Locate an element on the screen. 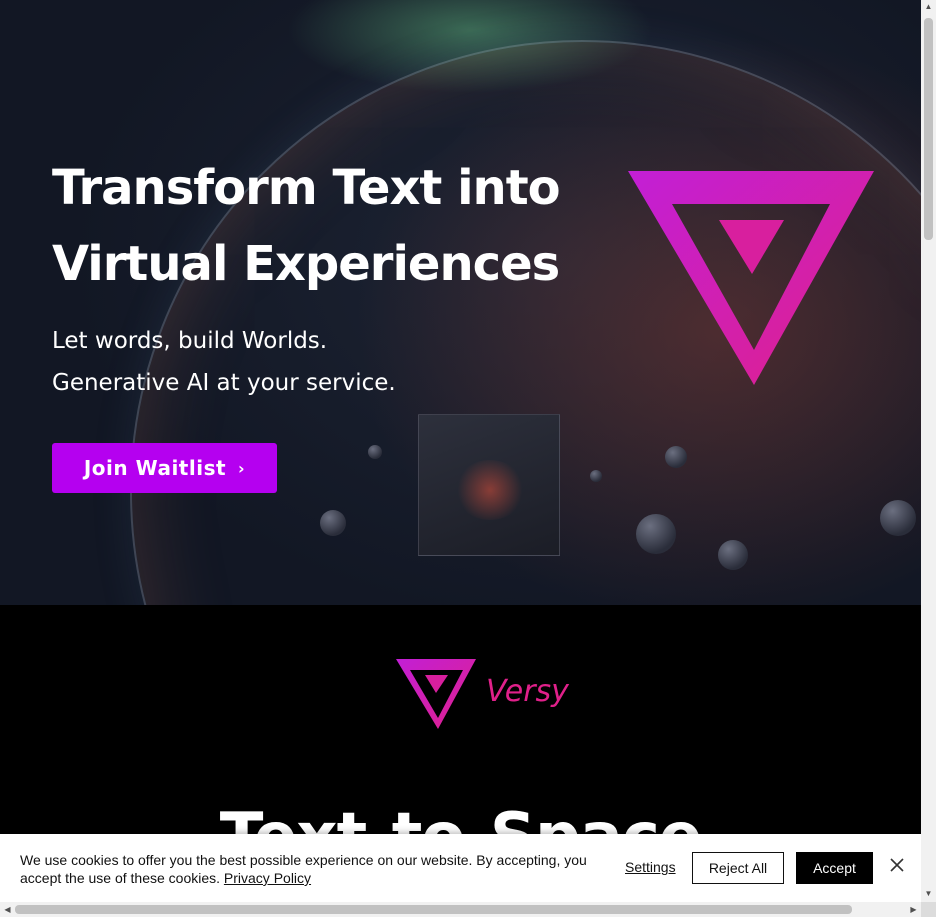  hero-title: Transform Text into Virtual Experiences is located at coordinates (306, 226).